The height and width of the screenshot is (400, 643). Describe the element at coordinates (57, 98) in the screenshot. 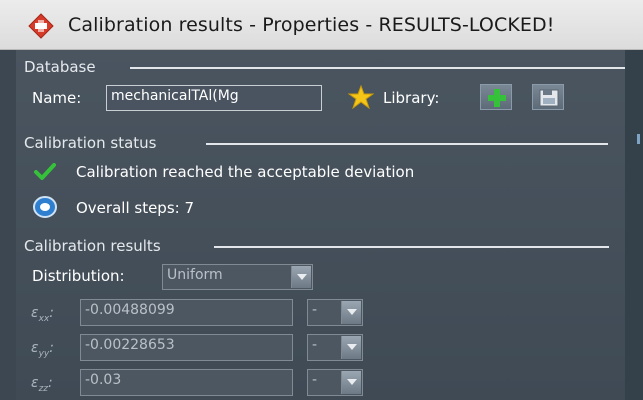

I see `name-label: Name:` at that location.